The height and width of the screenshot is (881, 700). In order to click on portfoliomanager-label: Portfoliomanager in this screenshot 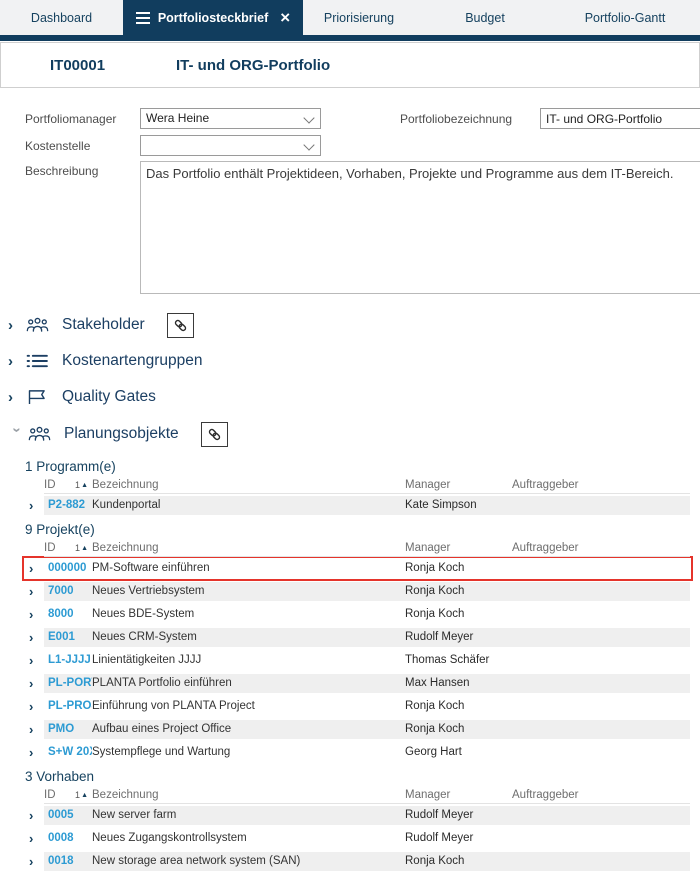, I will do `click(71, 119)`.